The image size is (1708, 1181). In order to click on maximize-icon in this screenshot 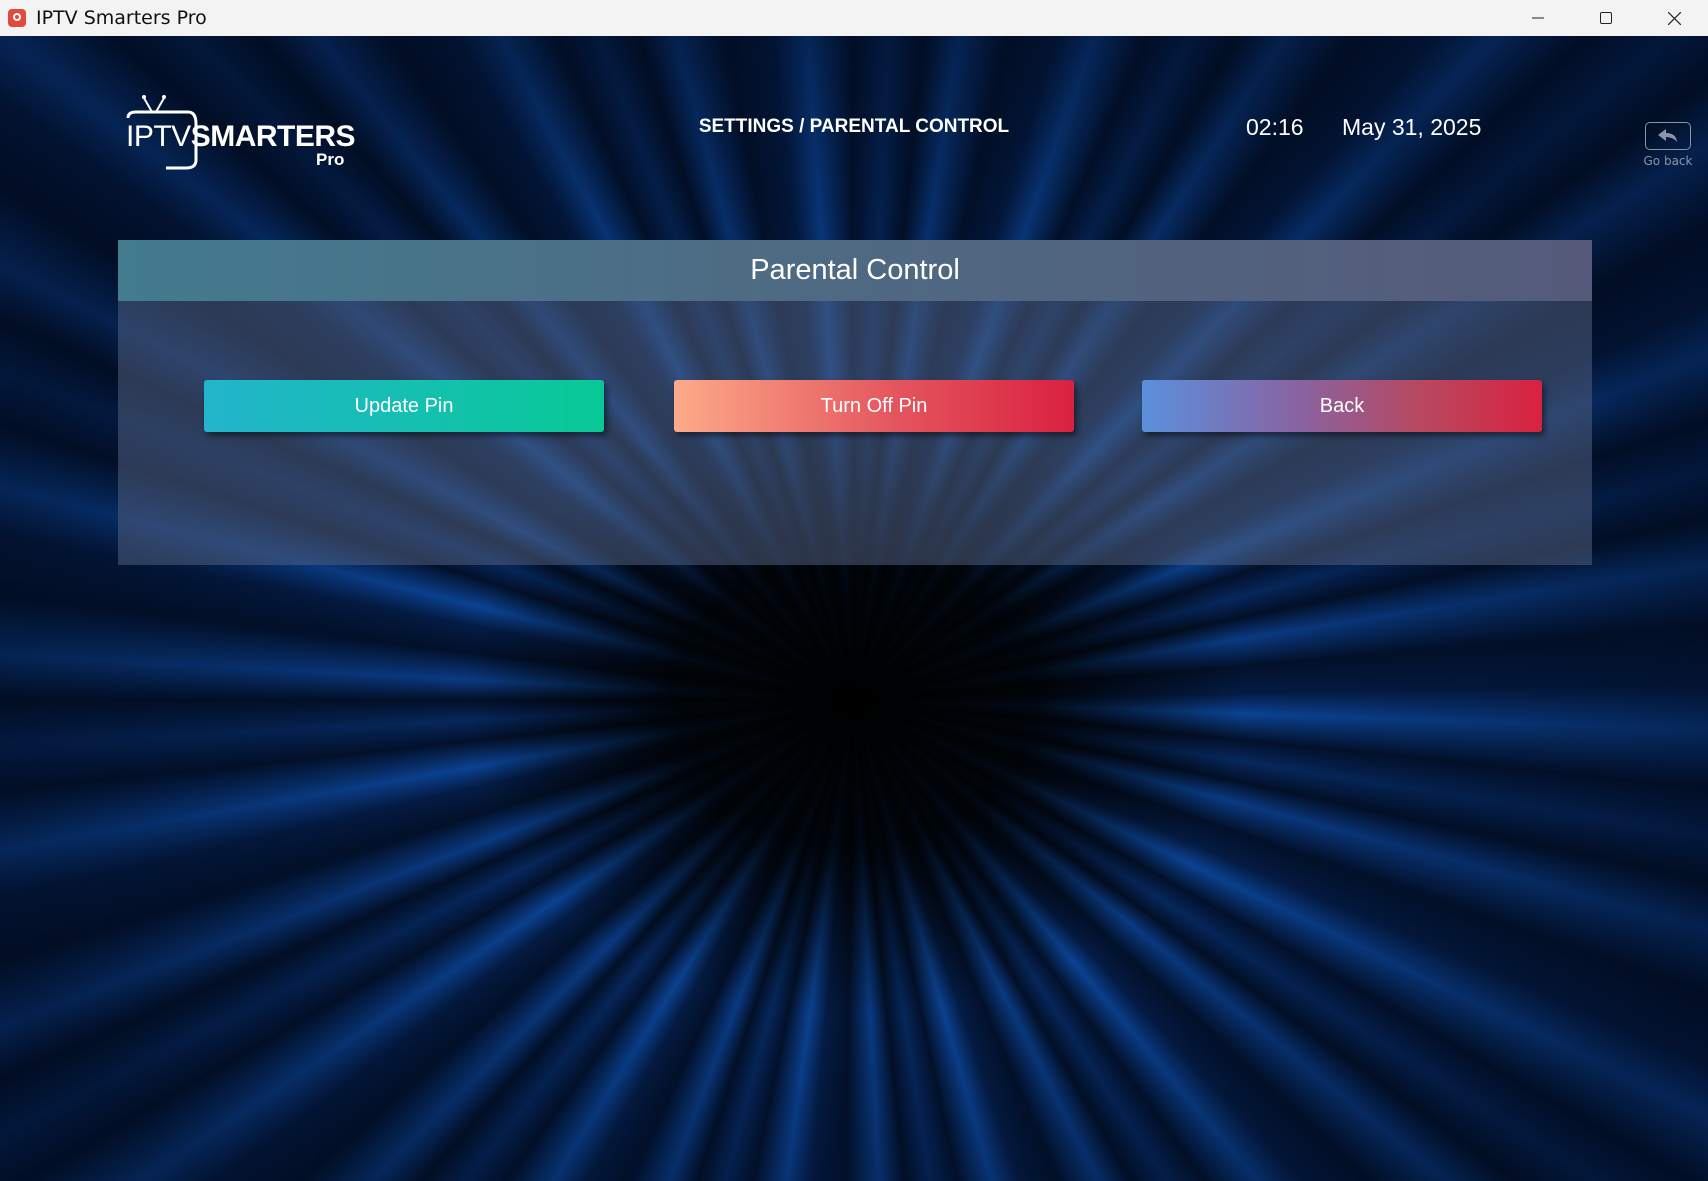, I will do `click(1606, 18)`.